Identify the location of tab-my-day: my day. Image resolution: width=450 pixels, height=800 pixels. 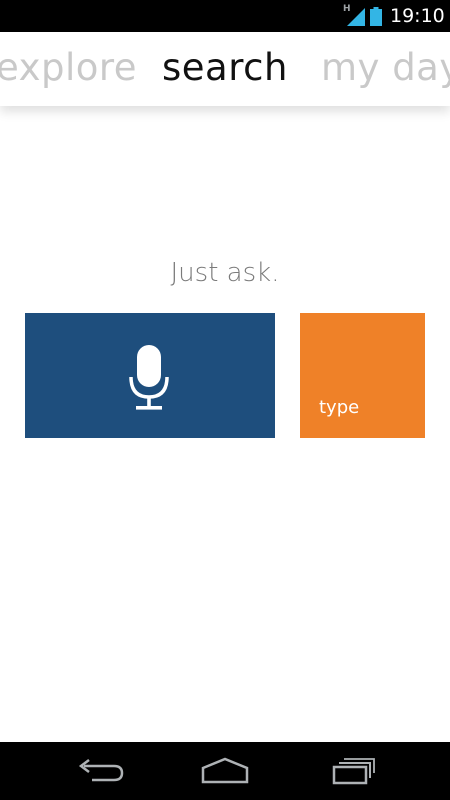
(385, 68).